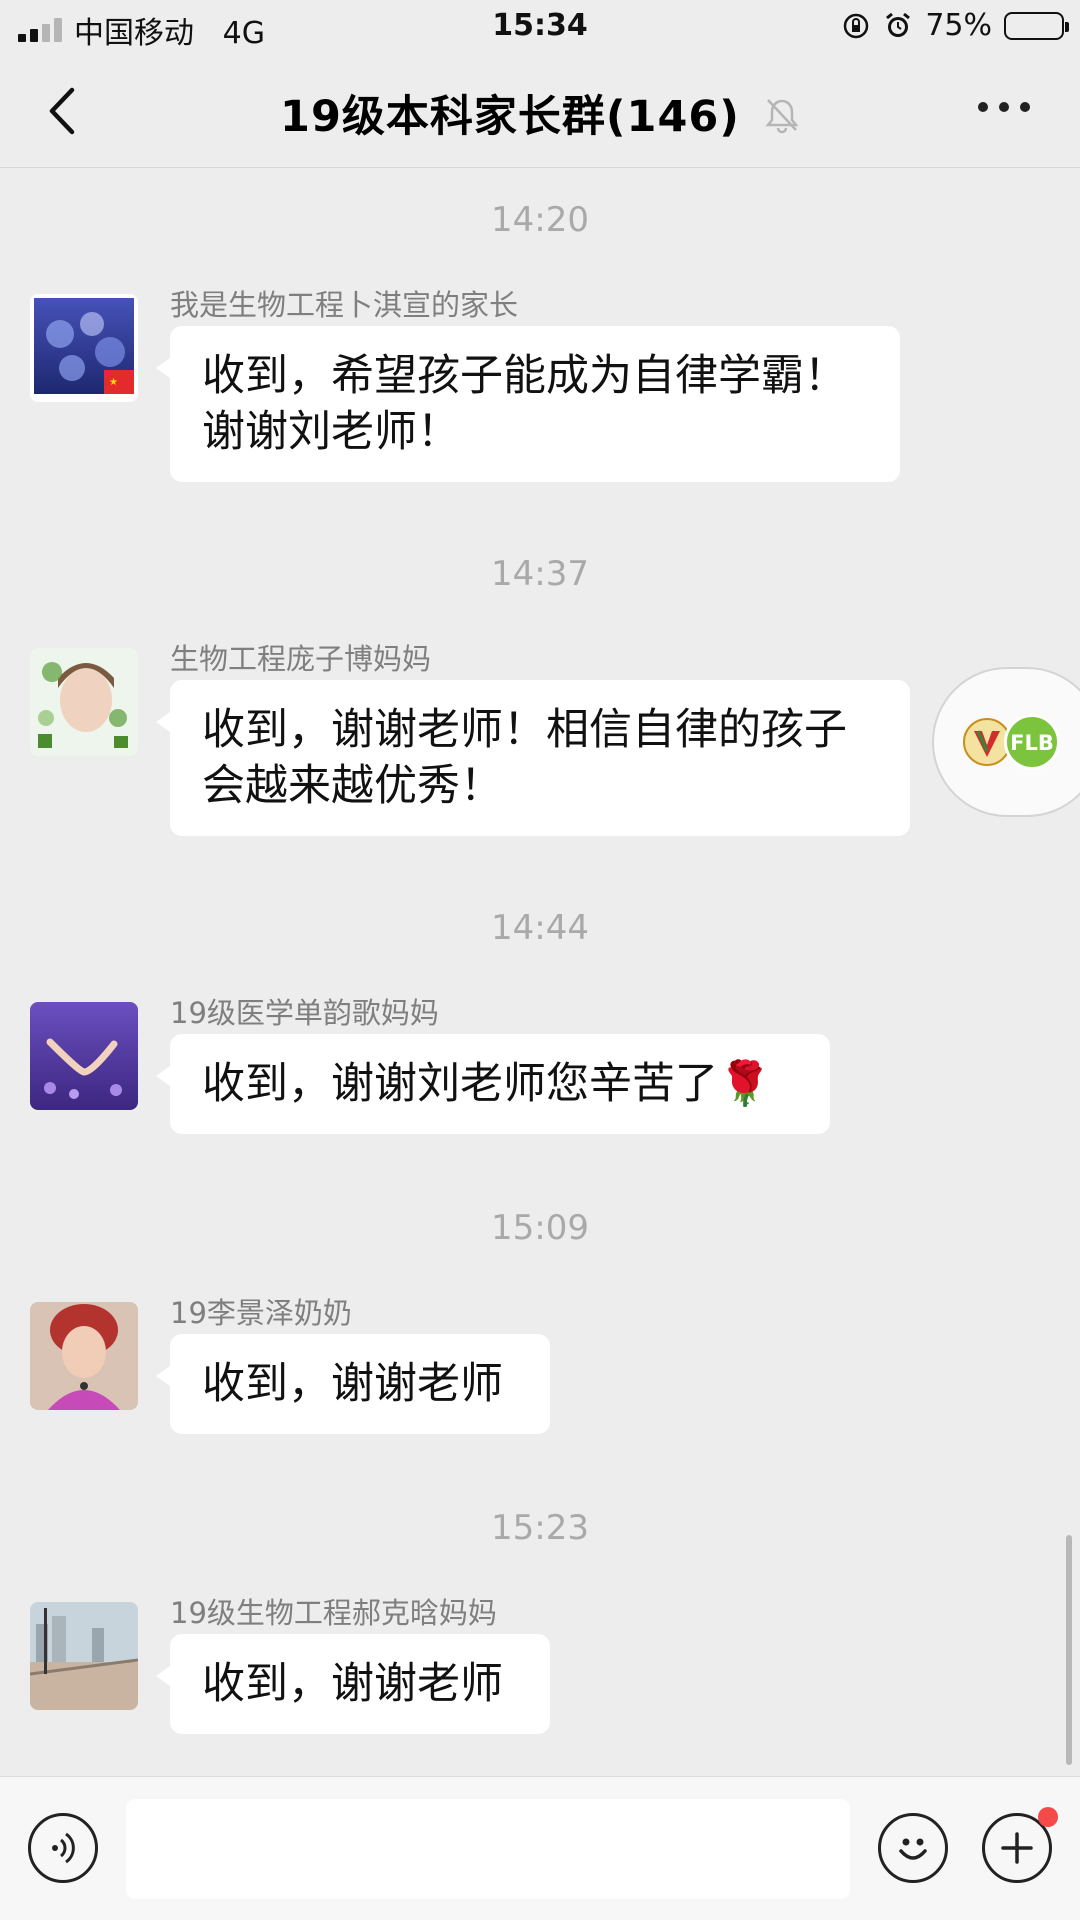 This screenshot has height=1920, width=1080. I want to click on mute-bell-icon, so click(782, 120).